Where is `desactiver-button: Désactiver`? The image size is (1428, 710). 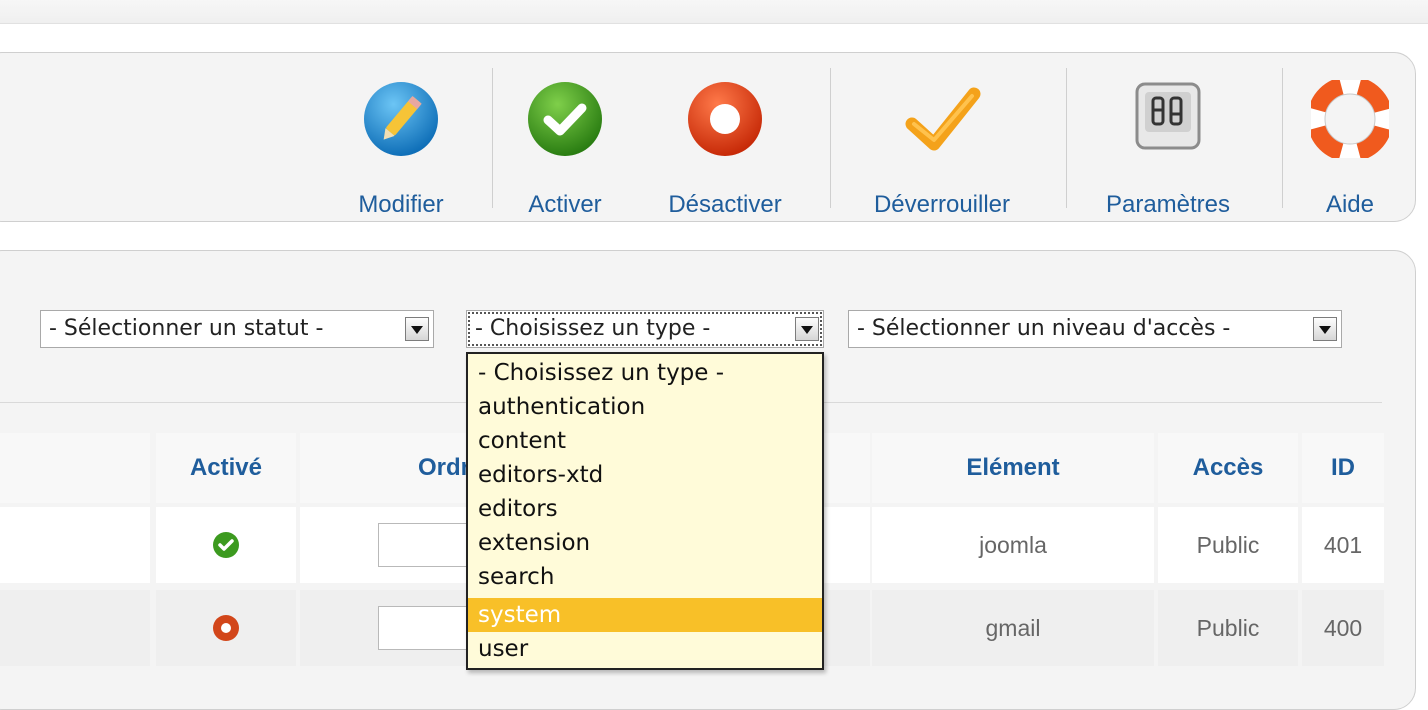
desactiver-button: Désactiver is located at coordinates (725, 149).